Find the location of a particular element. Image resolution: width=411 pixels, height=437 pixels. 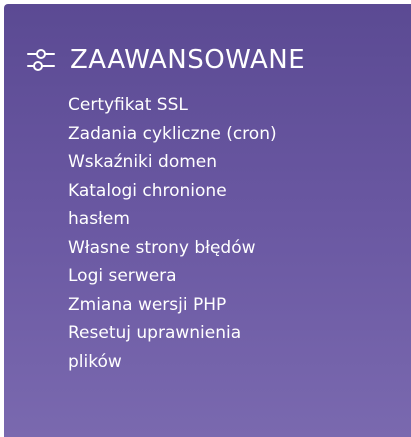

menu-item-password-protected-directories: Katalogi chronione hasłem is located at coordinates (173, 205).